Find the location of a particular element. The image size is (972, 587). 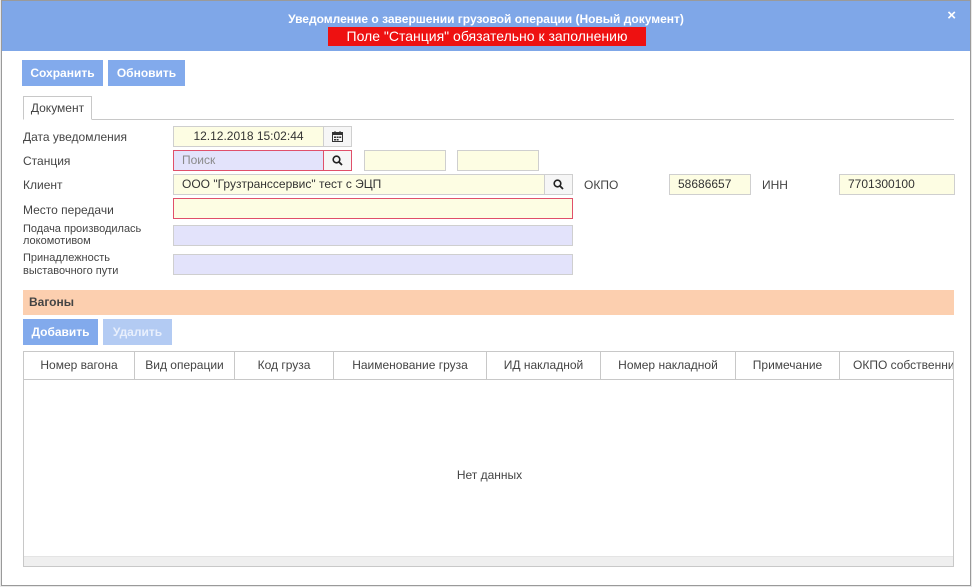

inn-label: ИНН is located at coordinates (775, 185).